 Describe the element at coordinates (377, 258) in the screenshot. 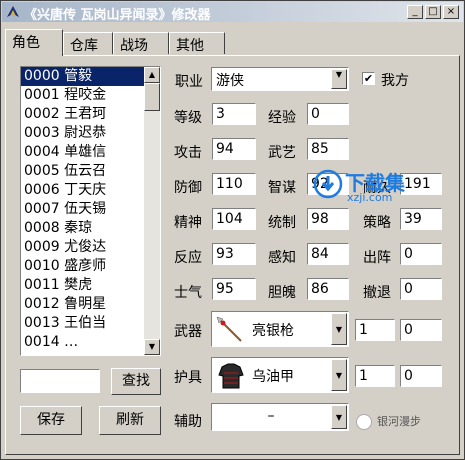

I see `sortie-label: 出阵` at that location.